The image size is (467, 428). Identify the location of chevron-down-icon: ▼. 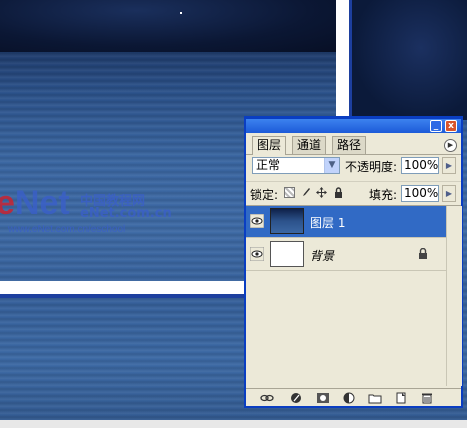
(331, 165).